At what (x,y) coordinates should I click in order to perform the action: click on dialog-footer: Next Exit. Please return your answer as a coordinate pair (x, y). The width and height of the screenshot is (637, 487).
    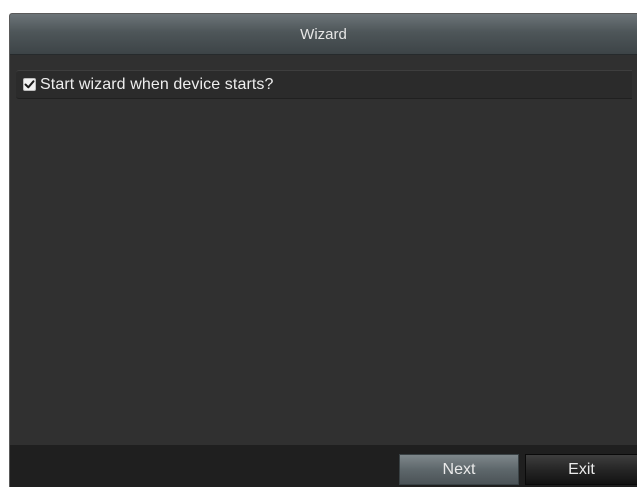
    Looking at the image, I should click on (323, 466).